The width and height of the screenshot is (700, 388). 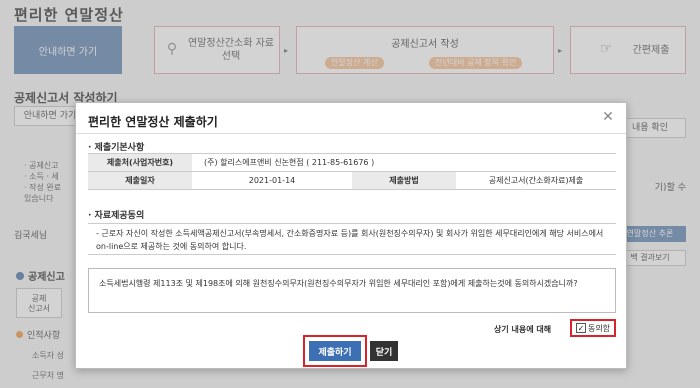 I want to click on submit-button: 제출하기, so click(x=335, y=351).